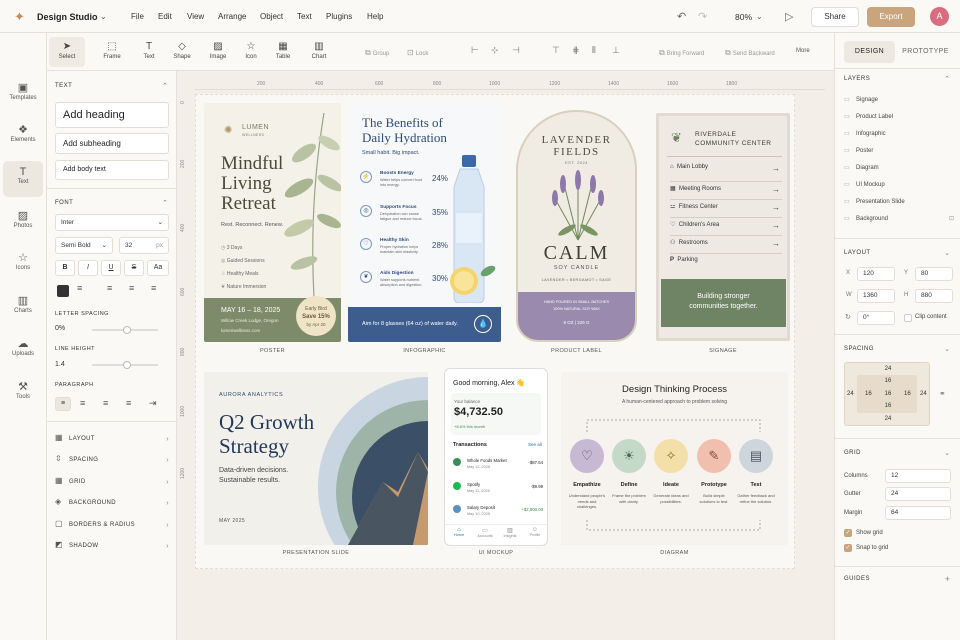 This screenshot has height=640, width=960. What do you see at coordinates (702, 16) in the screenshot?
I see `redo-icon: ↷` at bounding box center [702, 16].